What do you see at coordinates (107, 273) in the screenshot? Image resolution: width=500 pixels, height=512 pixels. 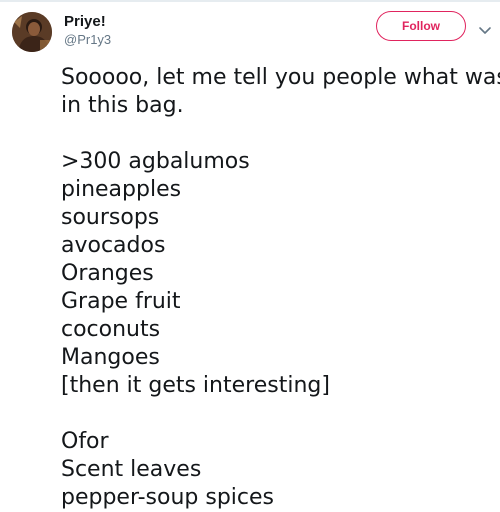 I see `tweet-line: Oranges` at bounding box center [107, 273].